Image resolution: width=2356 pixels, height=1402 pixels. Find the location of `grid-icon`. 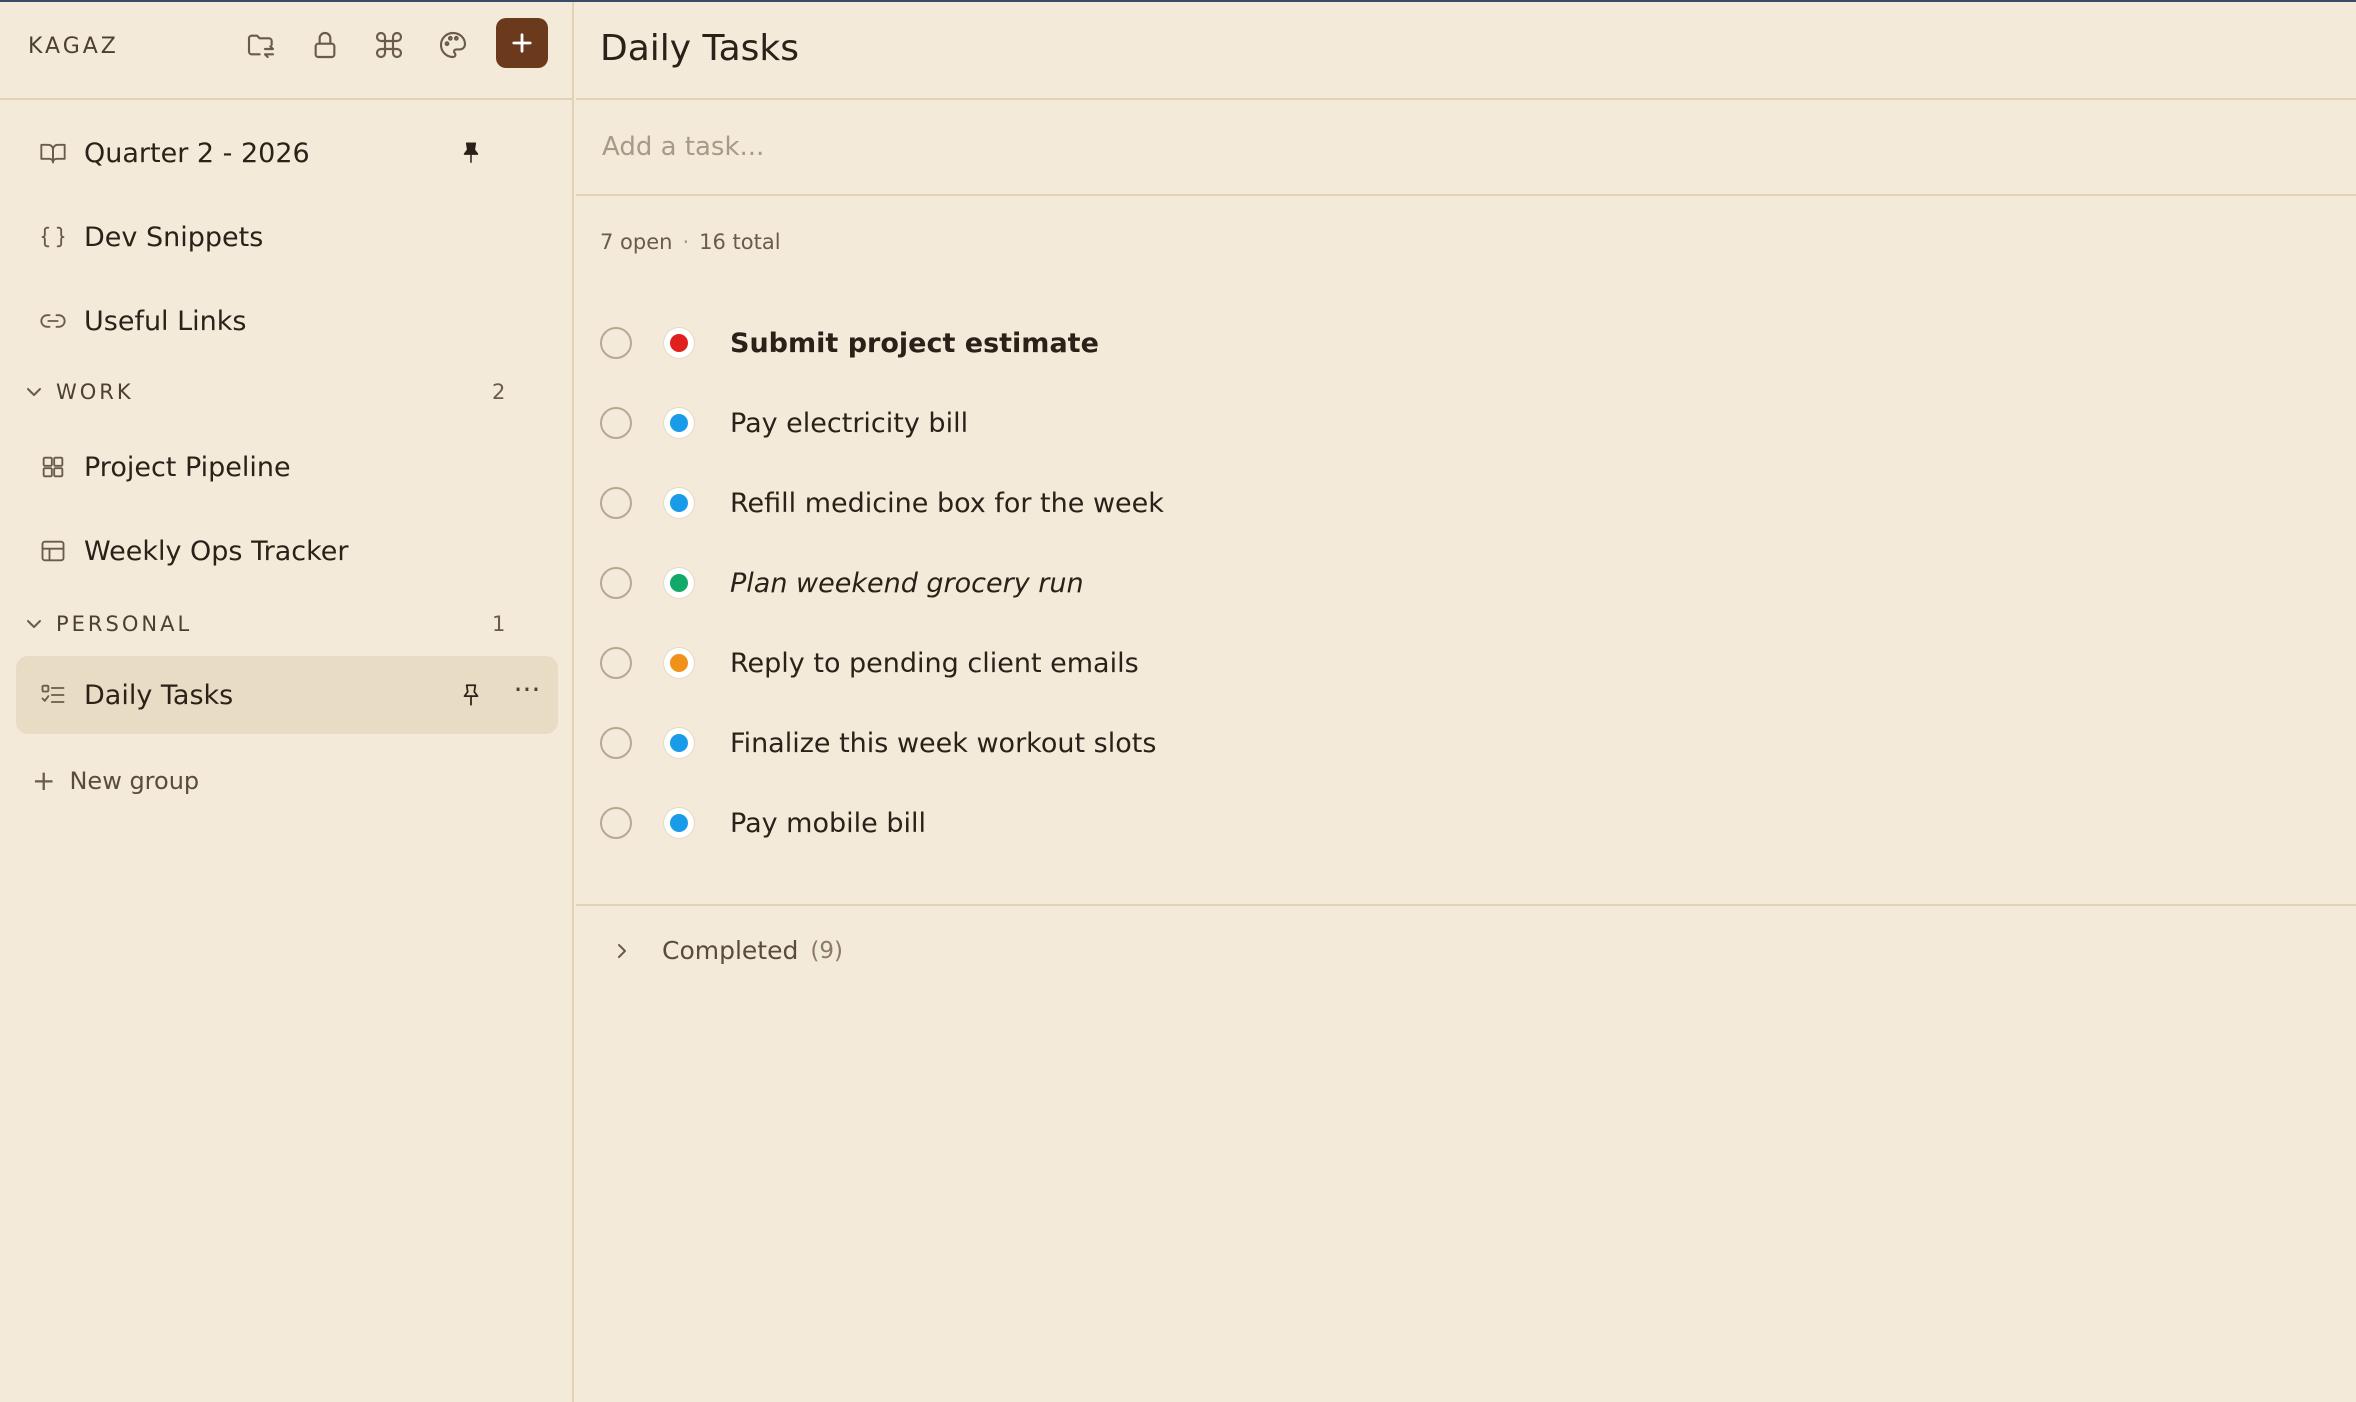

grid-icon is located at coordinates (53, 467).